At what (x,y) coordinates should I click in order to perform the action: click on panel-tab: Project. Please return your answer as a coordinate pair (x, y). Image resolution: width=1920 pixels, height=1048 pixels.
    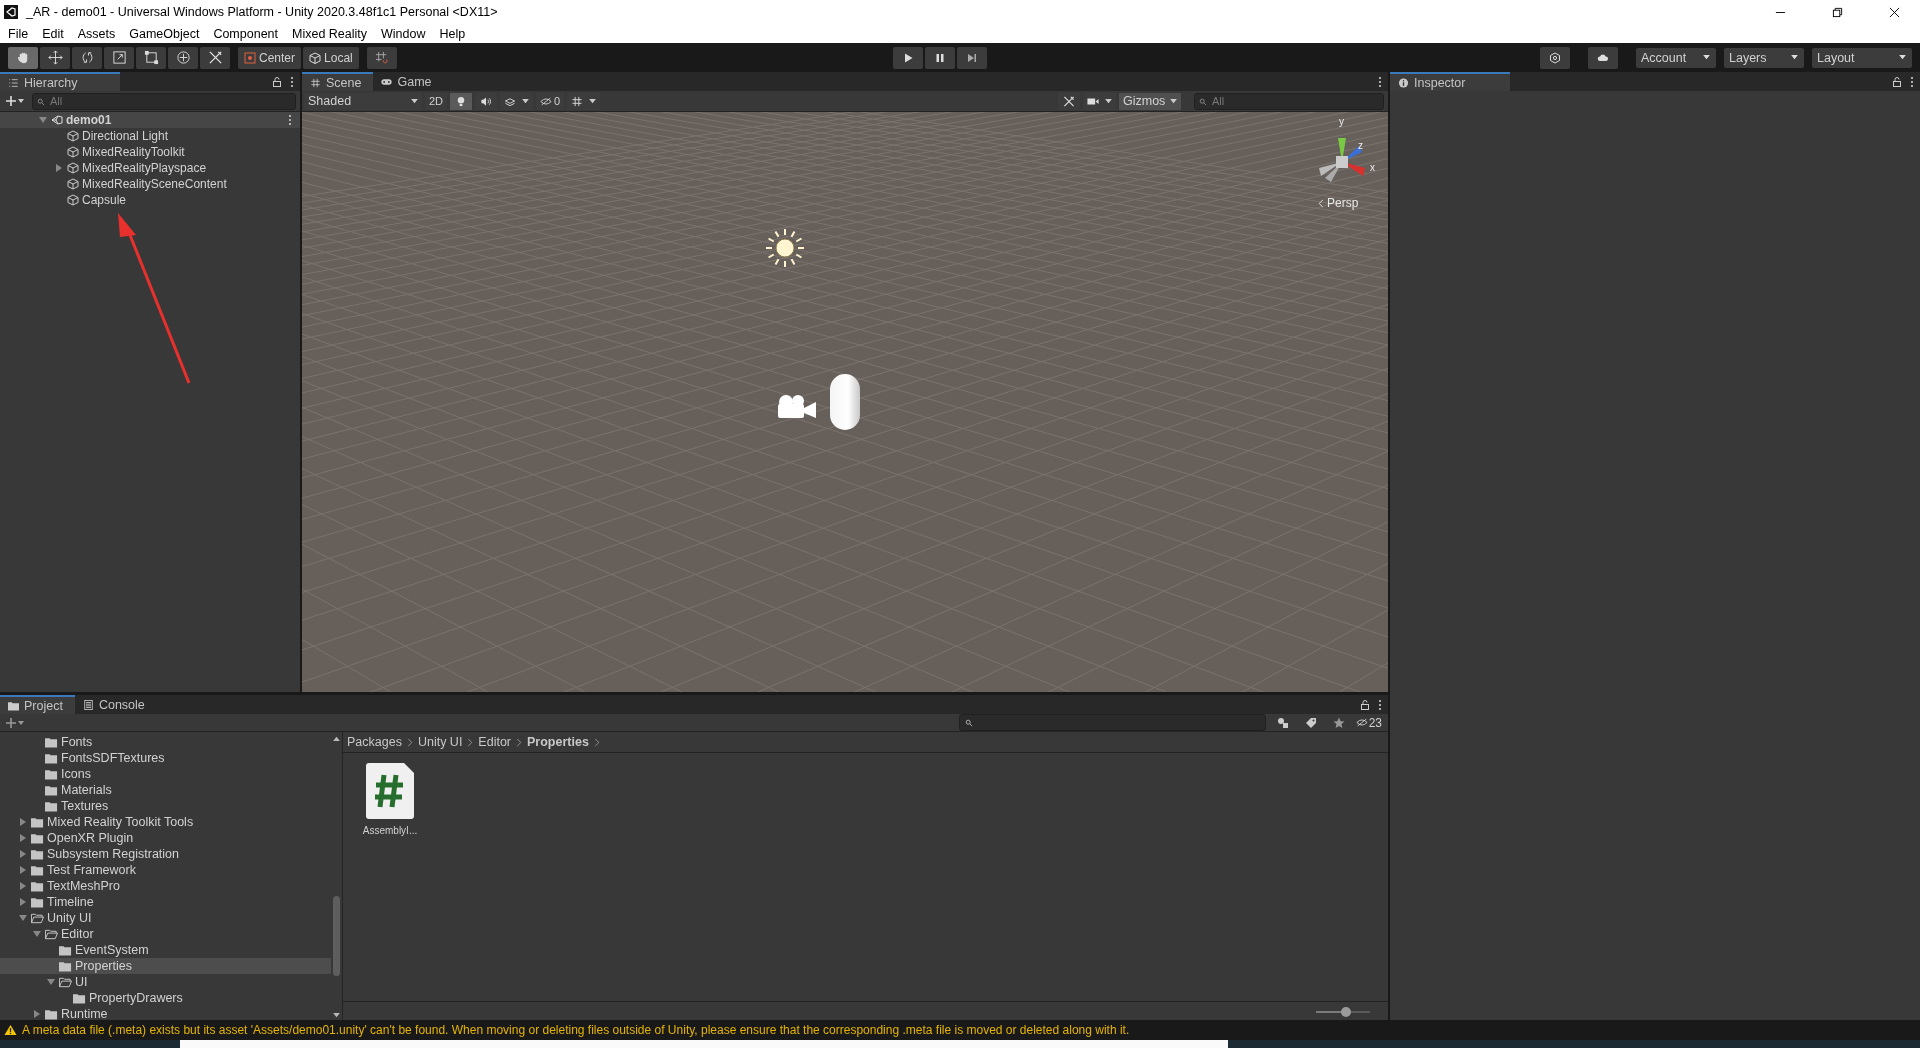
    Looking at the image, I should click on (37, 704).